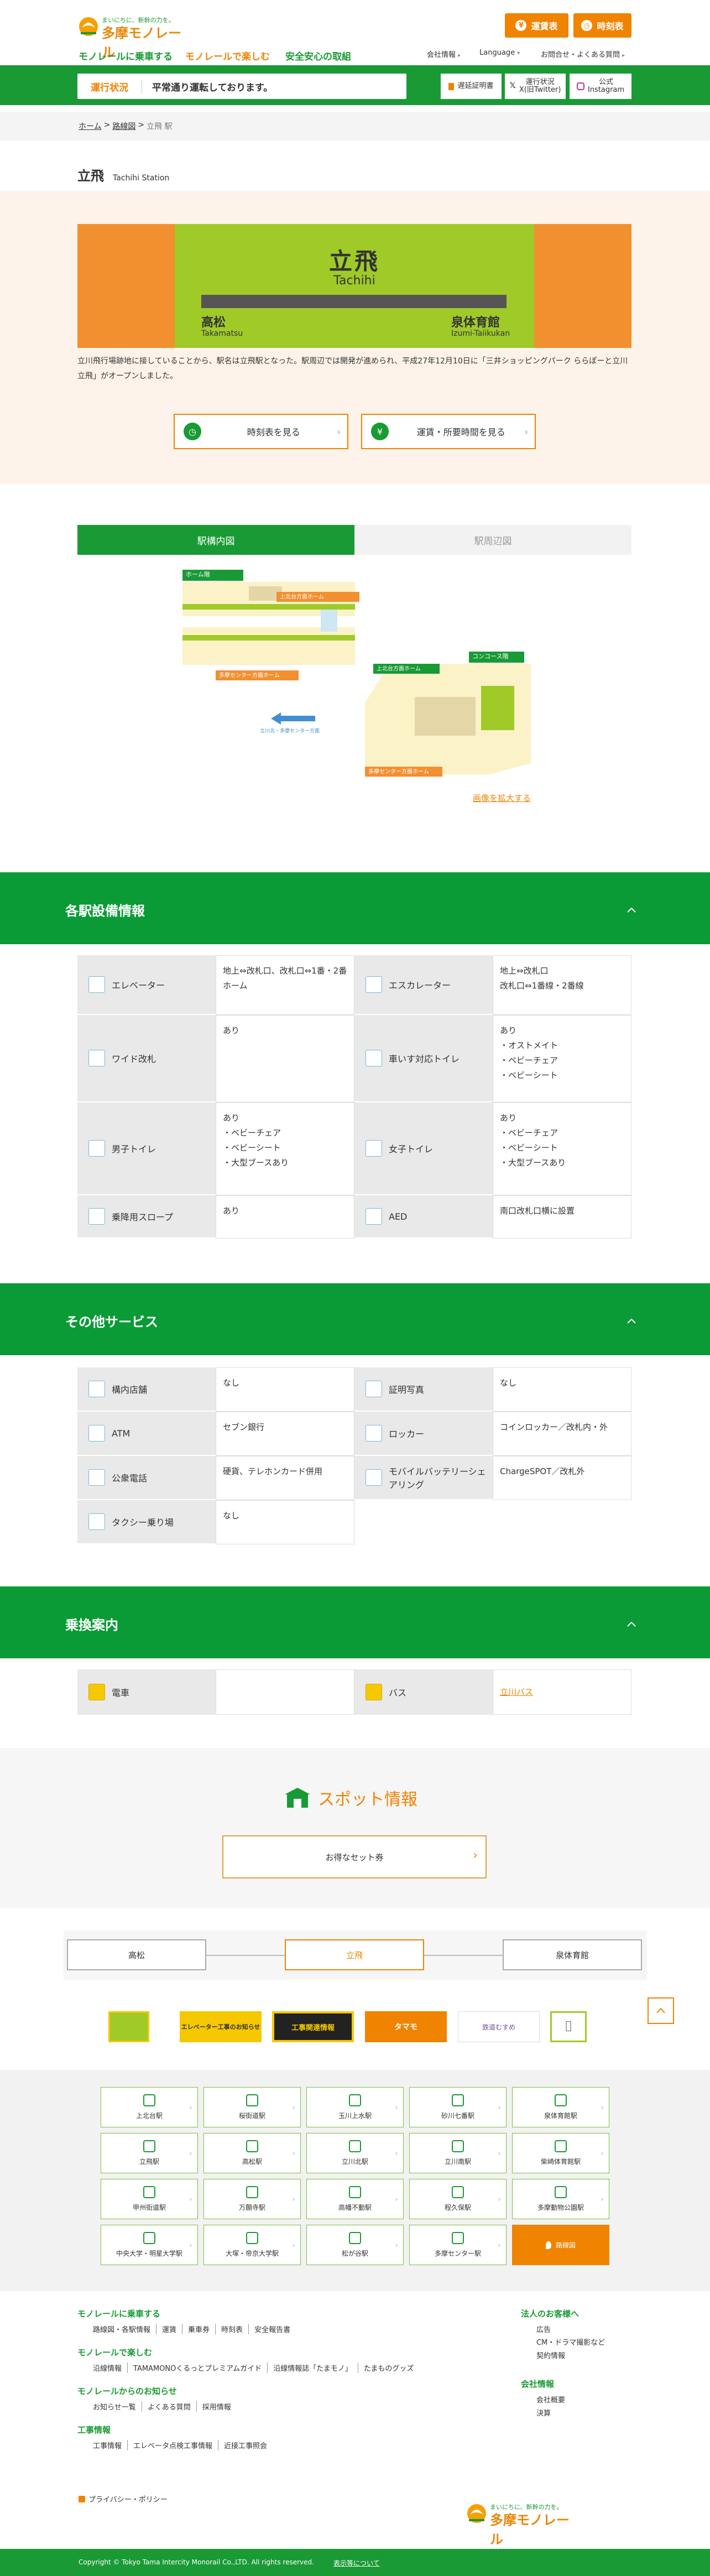 The width and height of the screenshot is (710, 2576). I want to click on footer-link: よくある質問, so click(168, 2406).